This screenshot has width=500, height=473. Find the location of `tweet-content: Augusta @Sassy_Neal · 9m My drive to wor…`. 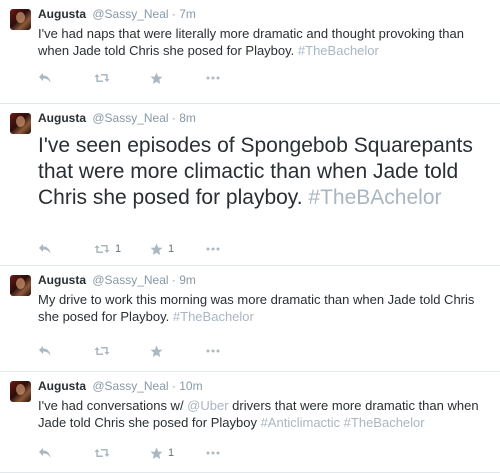

tweet-content: Augusta @Sassy_Neal · 9m My drive to wor… is located at coordinates (265, 298).